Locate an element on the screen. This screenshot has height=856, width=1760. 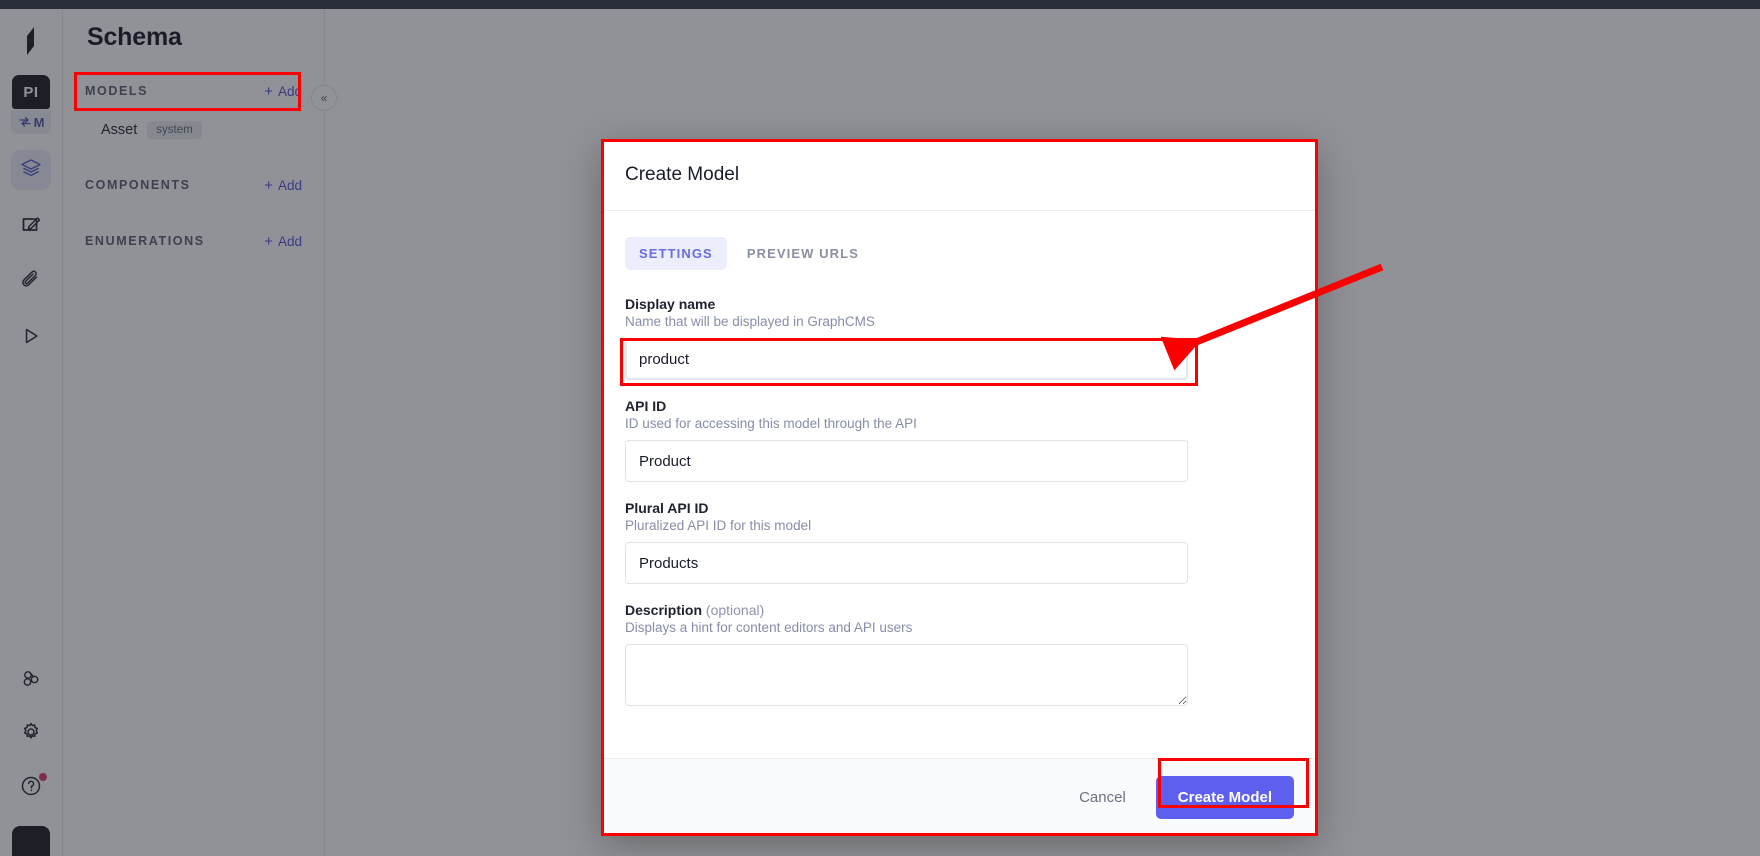
display-name-hint: Name that will be displayed in GraphCMS is located at coordinates (750, 321).